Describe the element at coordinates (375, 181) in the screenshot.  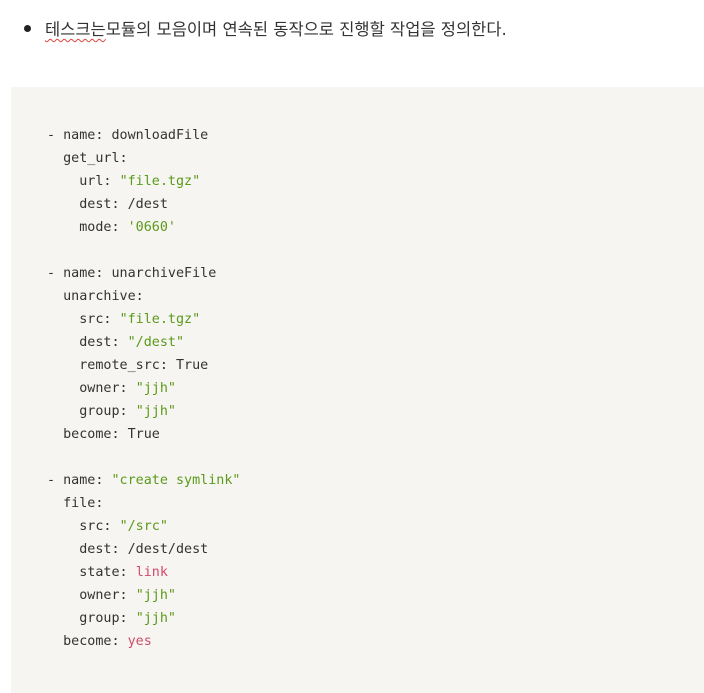
I see `code-line: url: "file.tgz"` at that location.